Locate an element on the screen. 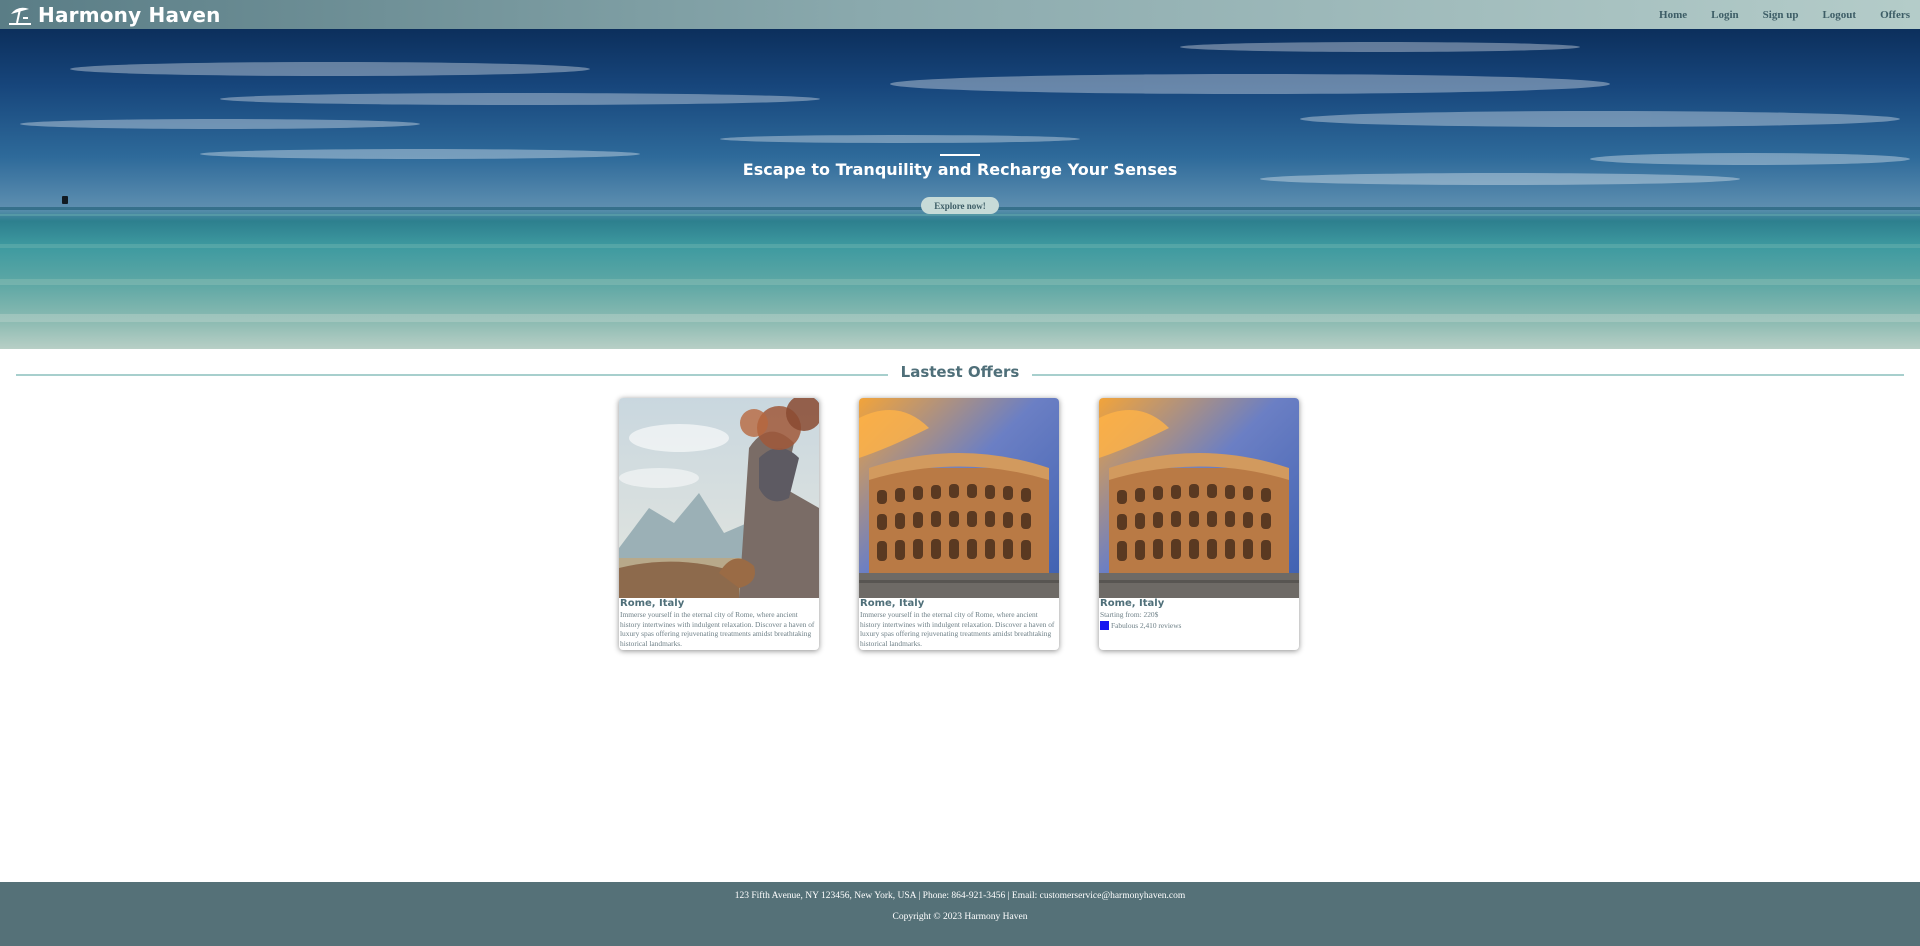 The width and height of the screenshot is (1920, 946). offer-rating: Fabulous 2,410 reviews is located at coordinates (1199, 626).